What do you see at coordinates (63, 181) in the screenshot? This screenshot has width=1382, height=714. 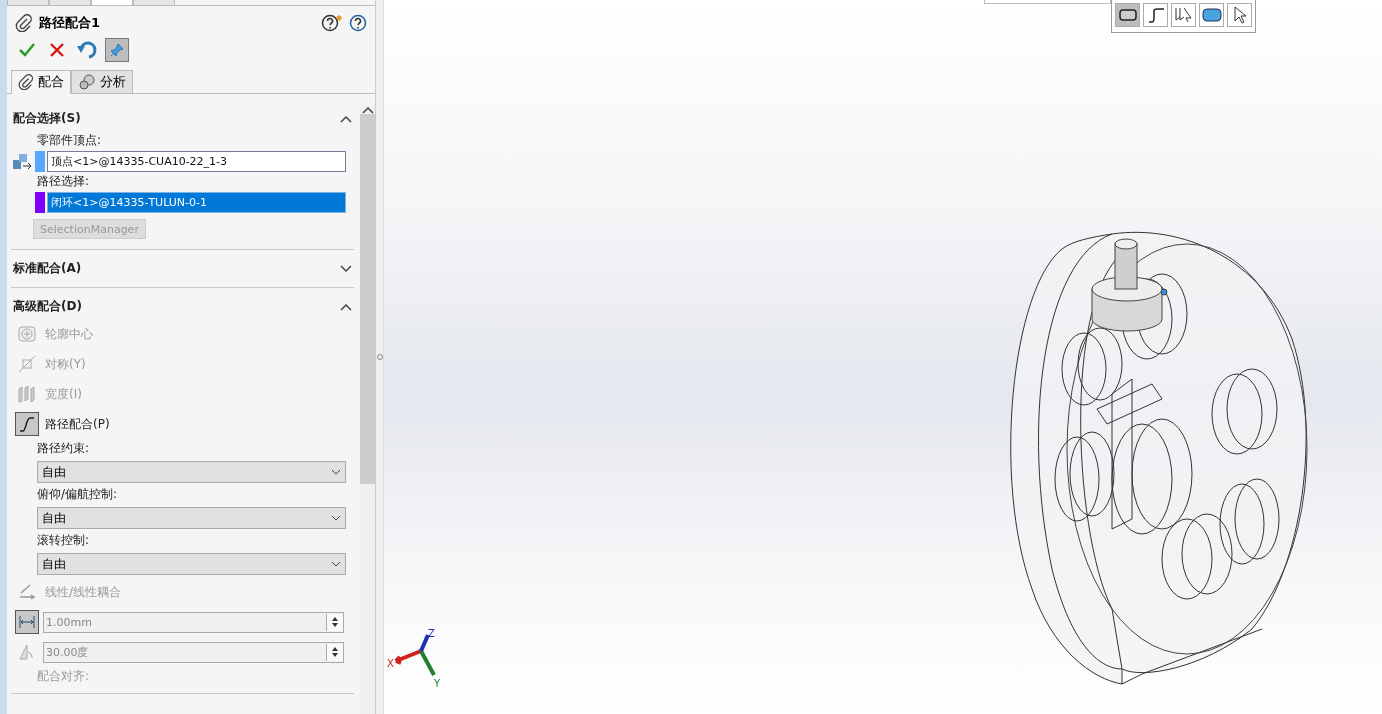 I see `field-label: 路径选择:` at bounding box center [63, 181].